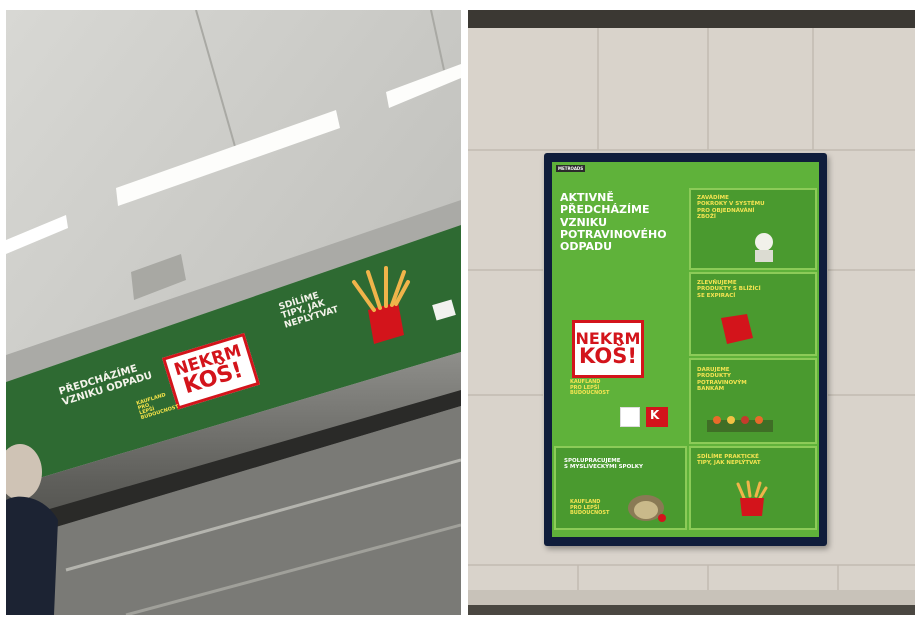  I want to click on corner-label: METROADS, so click(571, 168).